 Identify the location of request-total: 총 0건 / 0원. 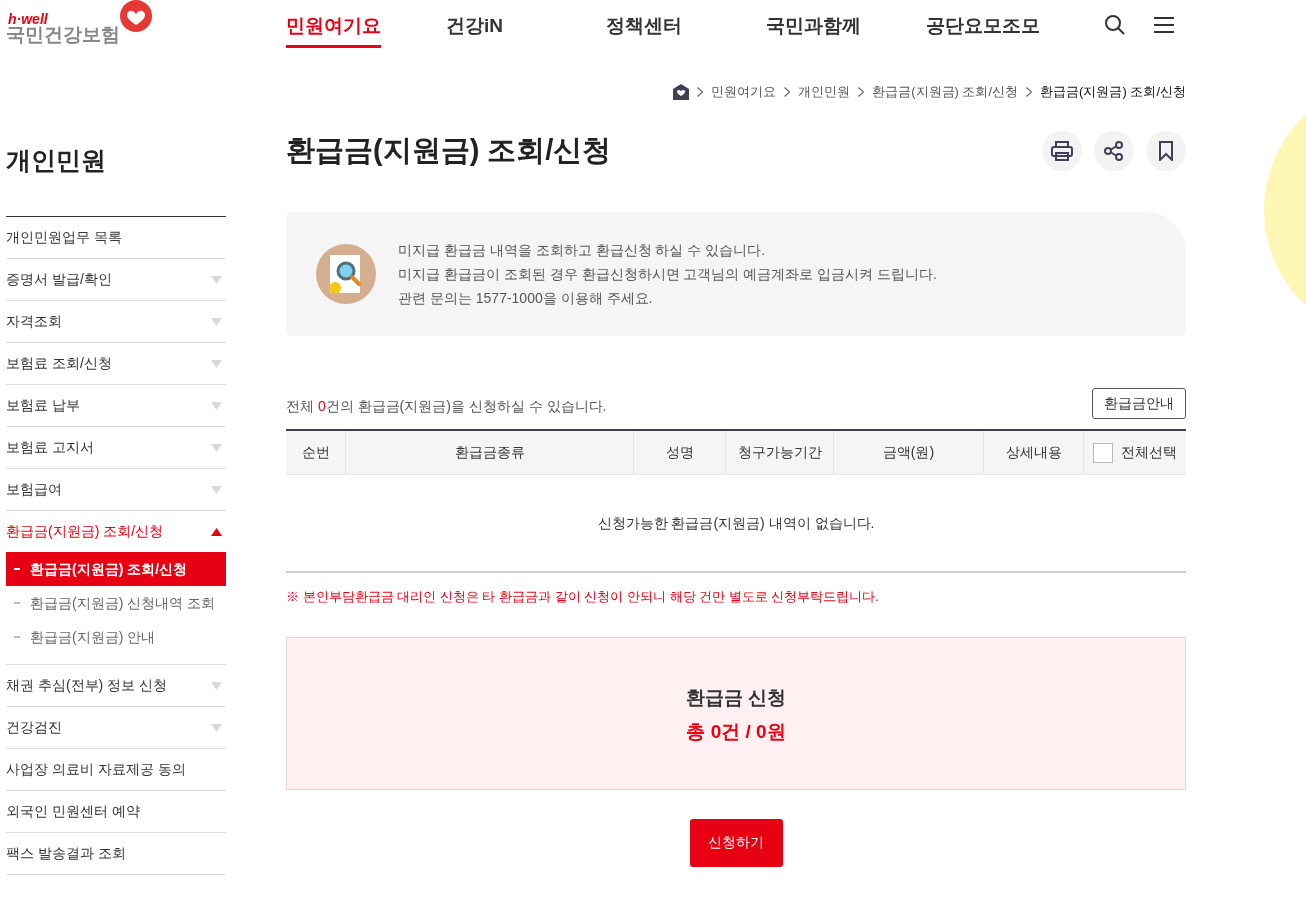
(736, 732).